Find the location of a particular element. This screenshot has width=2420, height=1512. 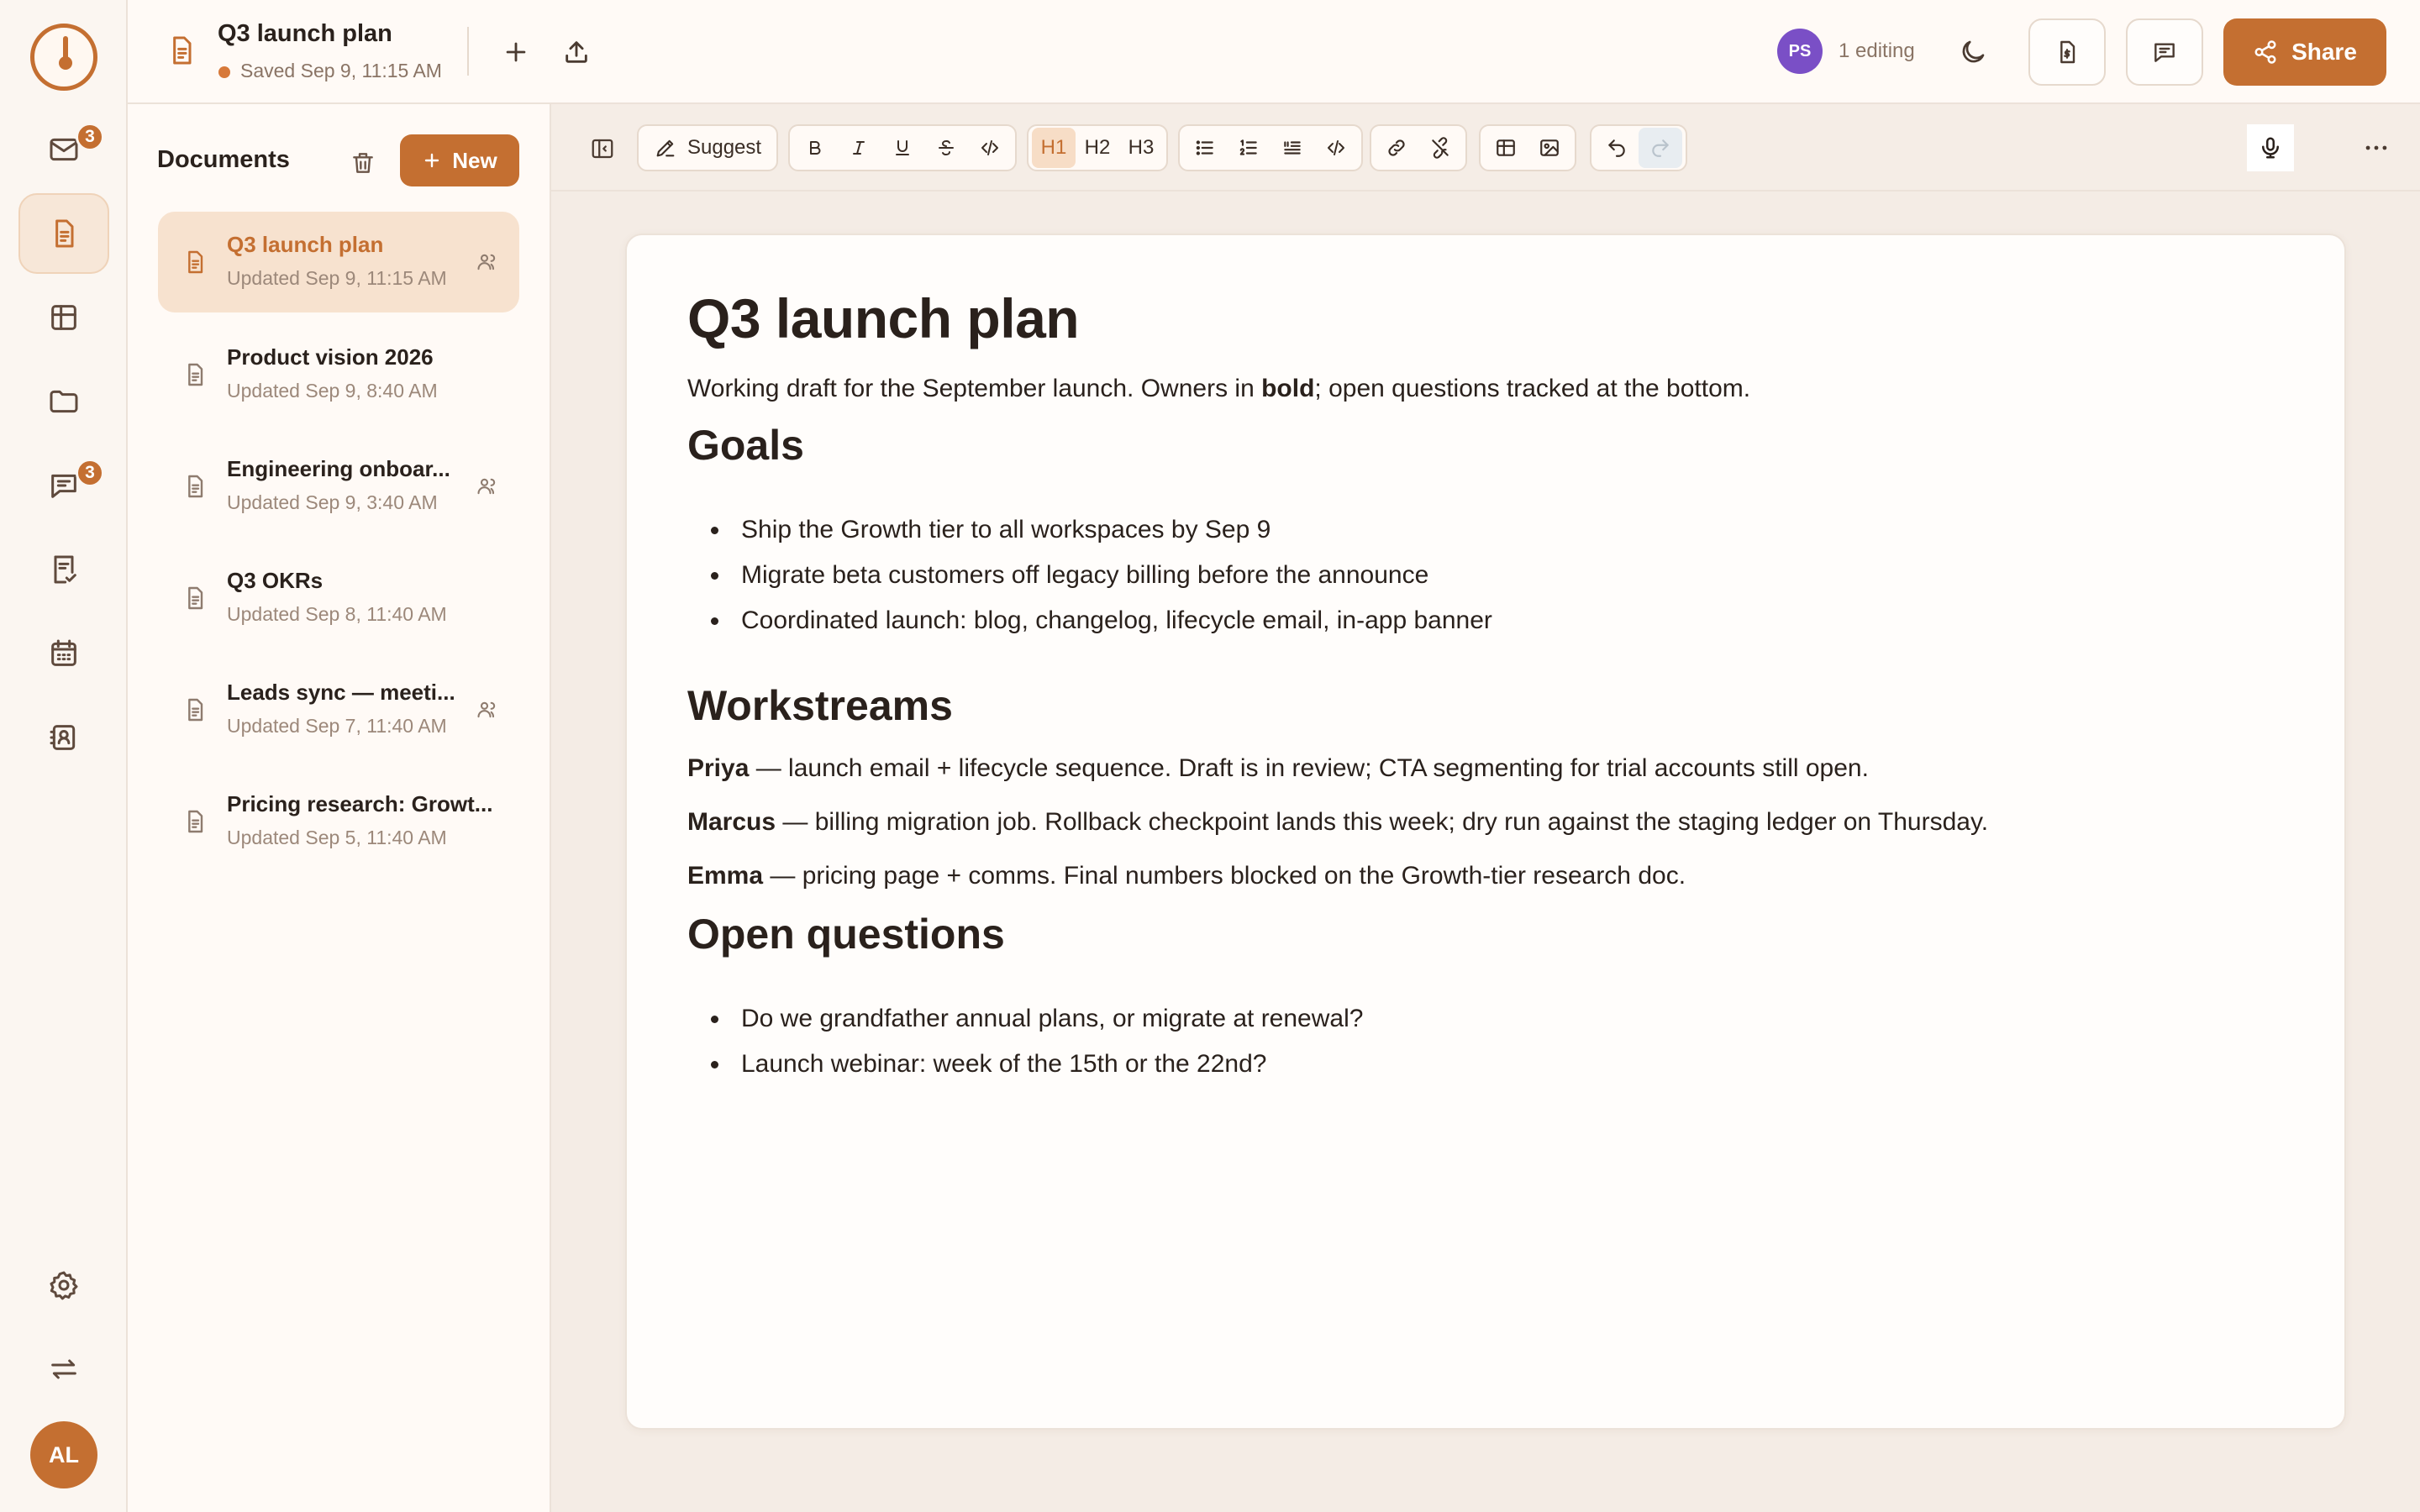

comments-button is located at coordinates (2164, 52).